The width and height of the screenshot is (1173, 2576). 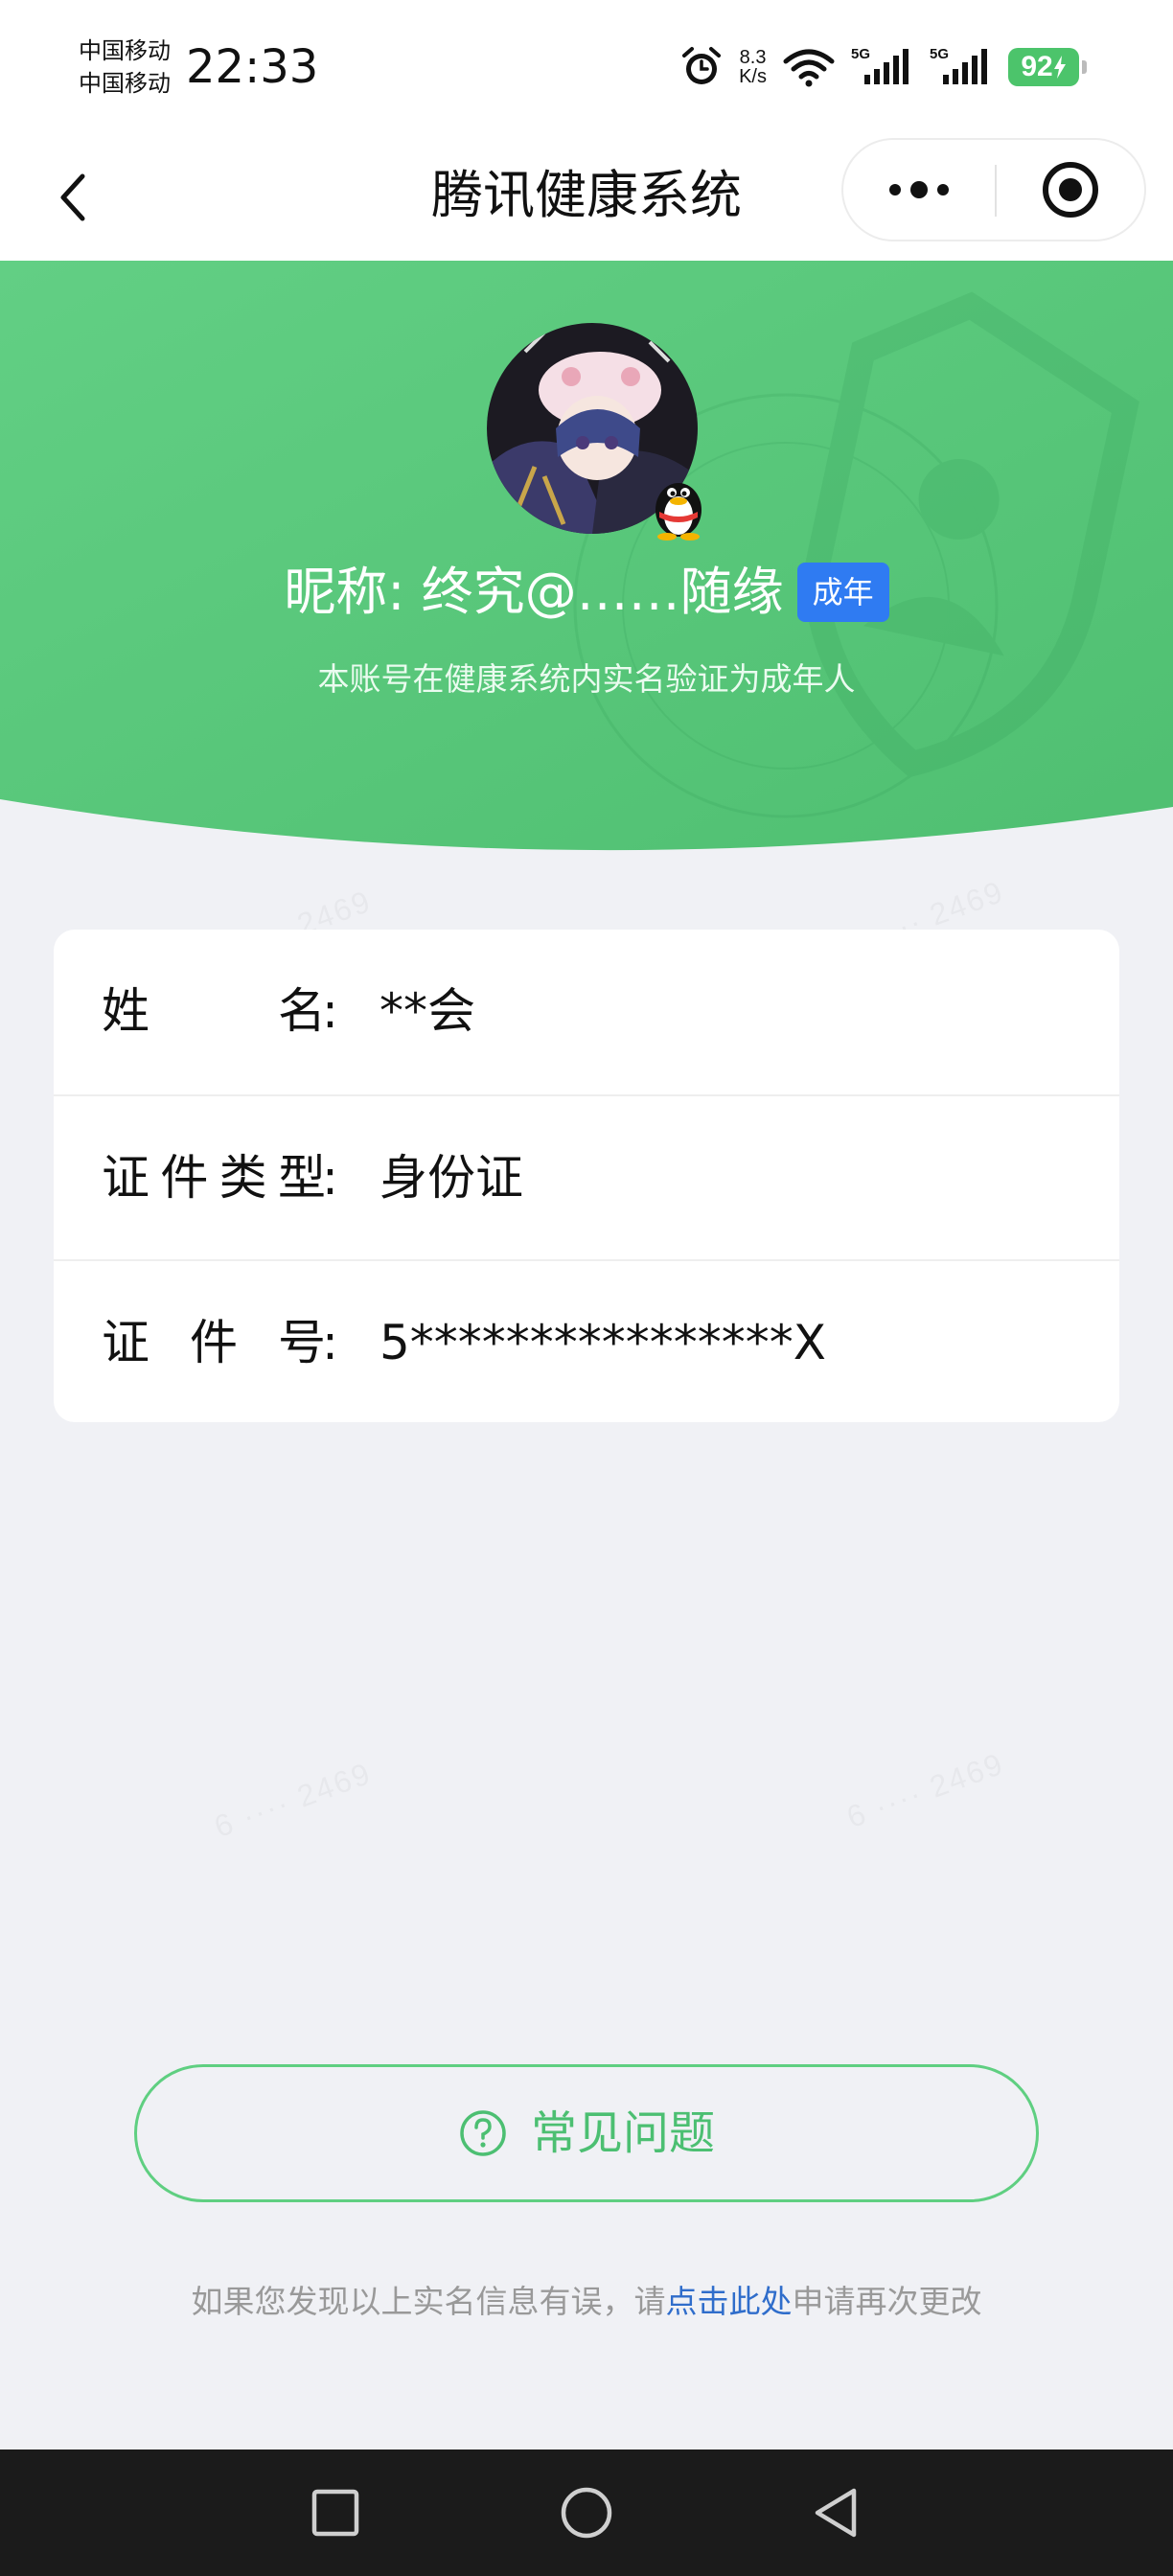 What do you see at coordinates (586, 195) in the screenshot?
I see `page-title: 腾讯健康系统` at bounding box center [586, 195].